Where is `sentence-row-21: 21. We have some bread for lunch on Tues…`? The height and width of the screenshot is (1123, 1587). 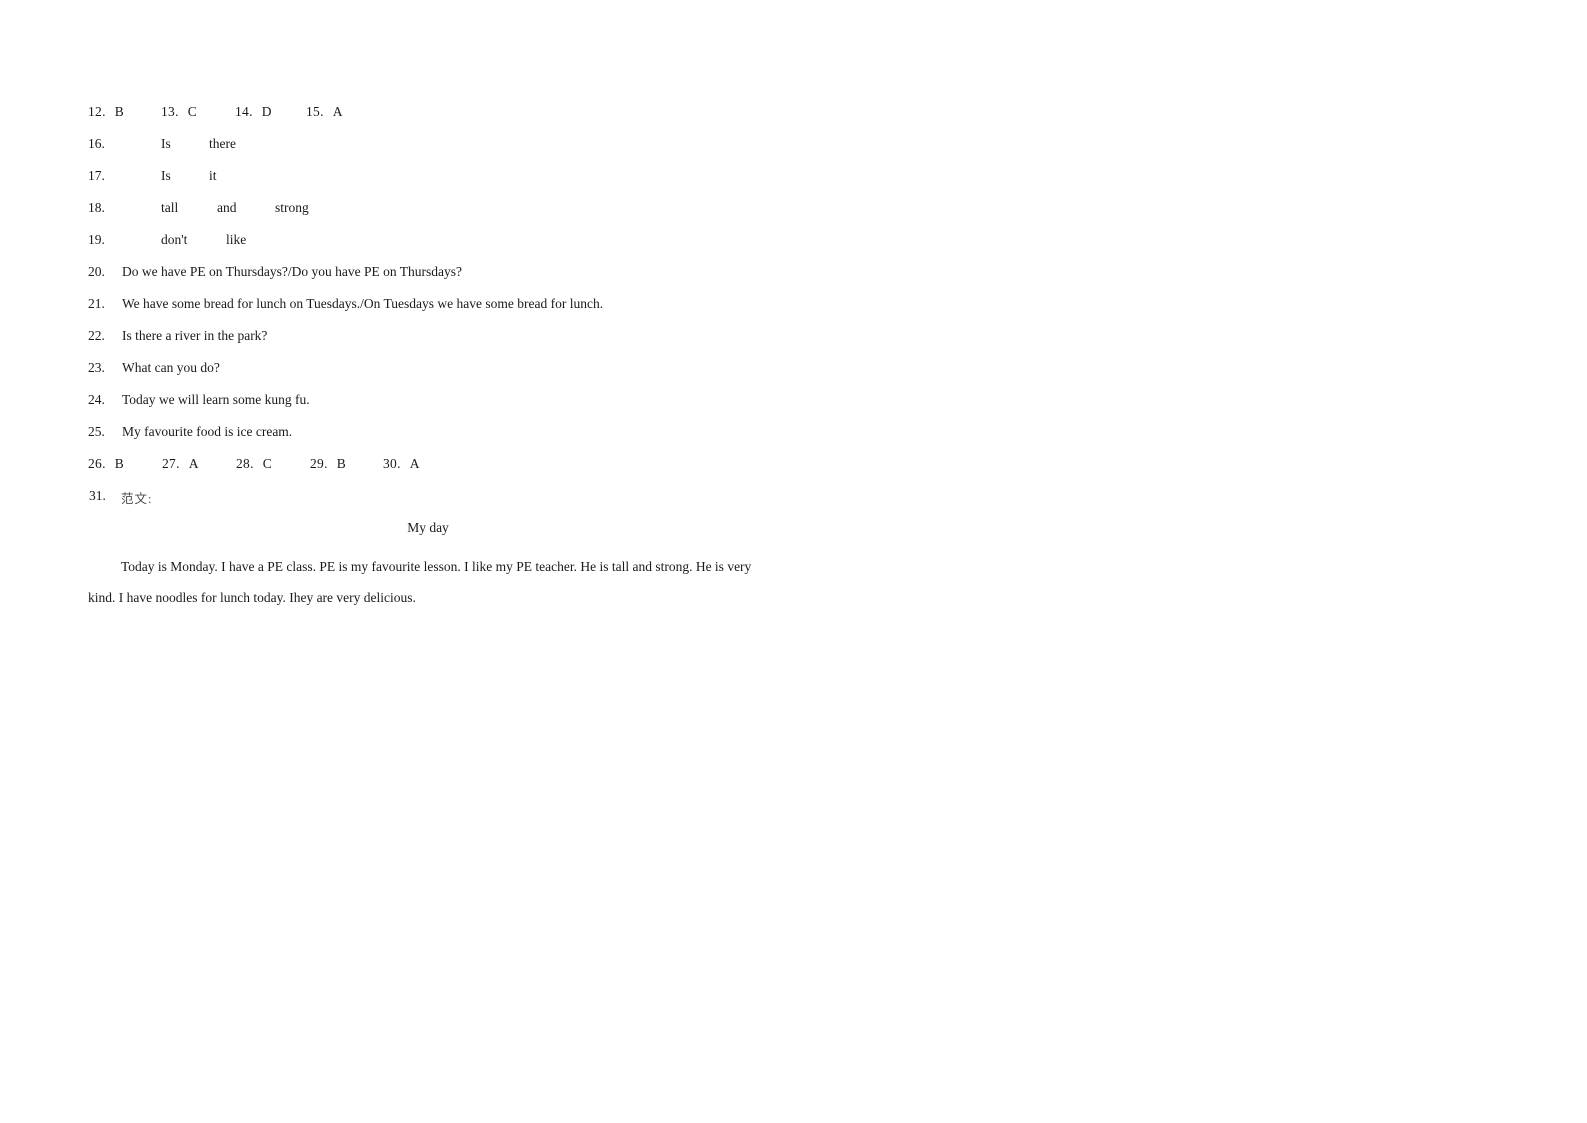
sentence-row-21: 21. We have some bread for lunch on Tues… is located at coordinates (438, 312).